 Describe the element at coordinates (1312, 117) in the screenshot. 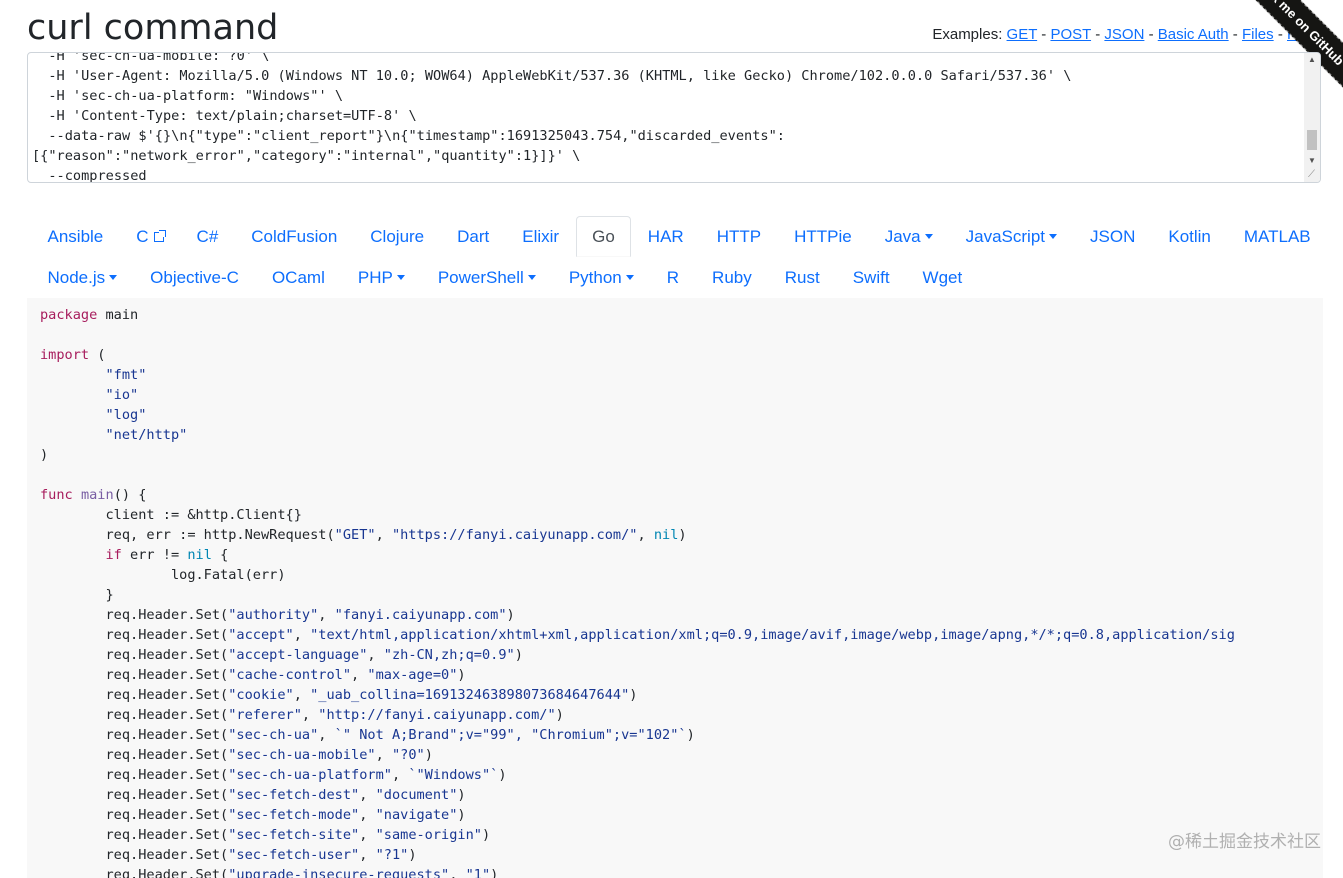

I see `curl-input-scrollbar: ▲ ▼` at that location.